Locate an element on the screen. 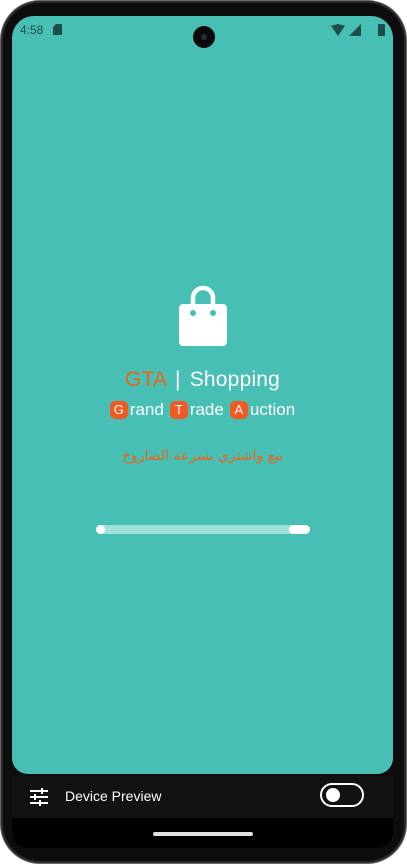 The height and width of the screenshot is (864, 407). sd-card-icon is located at coordinates (57, 29).